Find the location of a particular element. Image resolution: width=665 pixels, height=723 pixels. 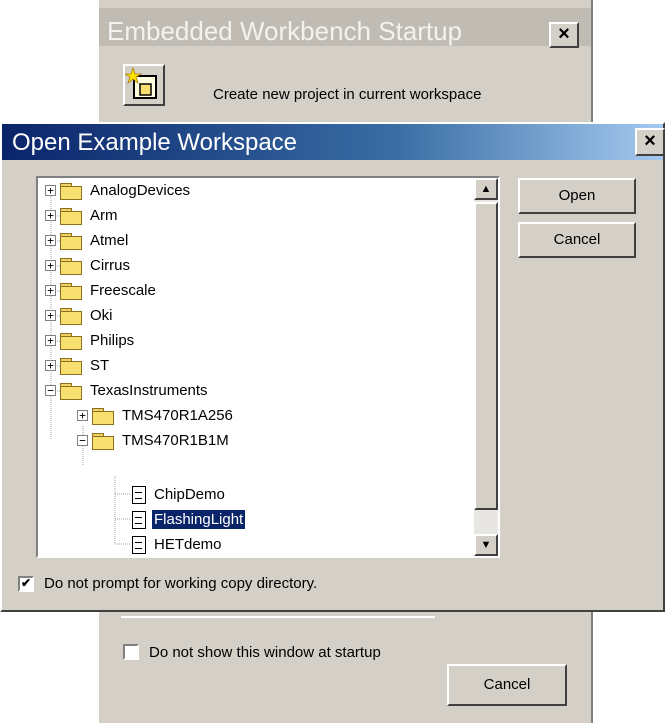

startup-close-button: × is located at coordinates (564, 35).